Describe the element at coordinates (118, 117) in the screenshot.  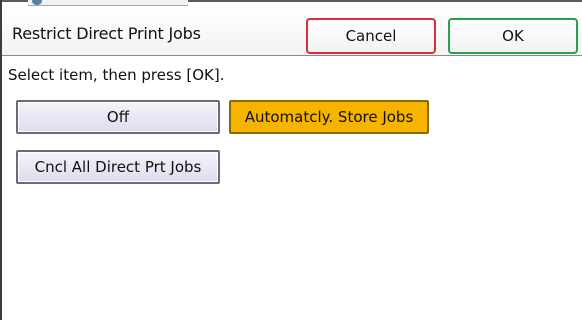
I see `option-off-button: Off` at that location.